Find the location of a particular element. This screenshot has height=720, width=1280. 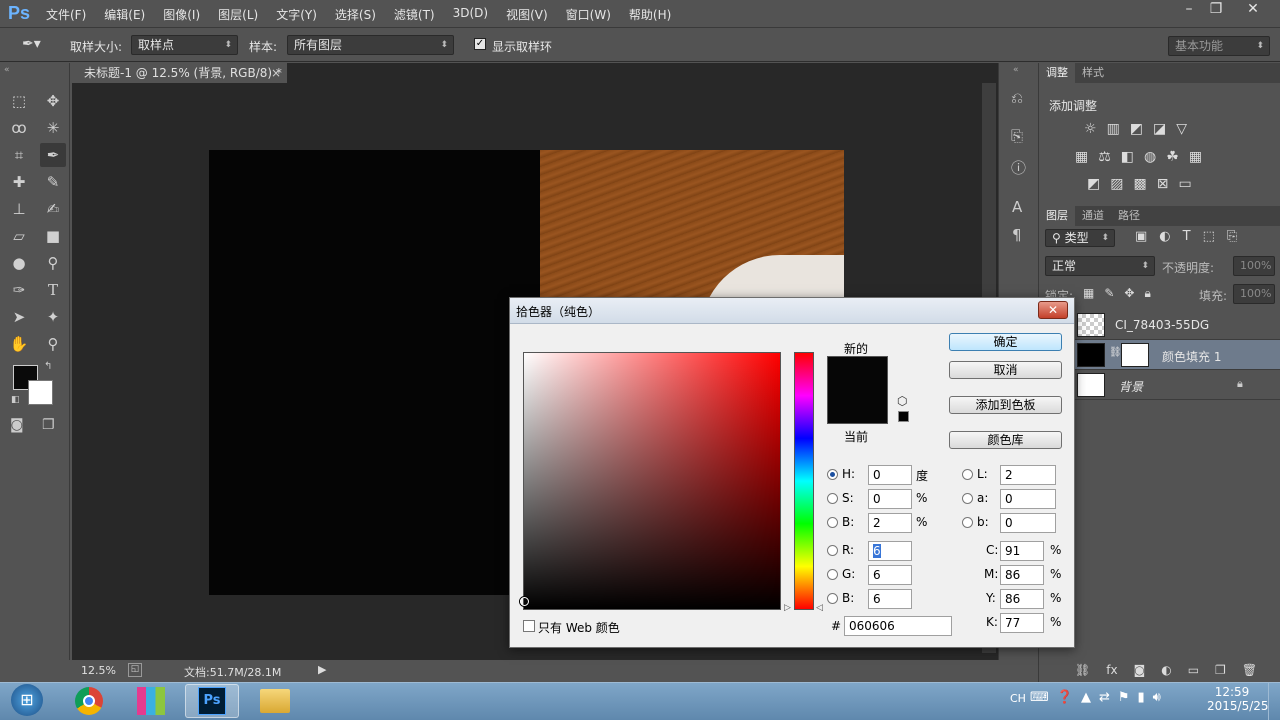

hue-slider is located at coordinates (804, 481).